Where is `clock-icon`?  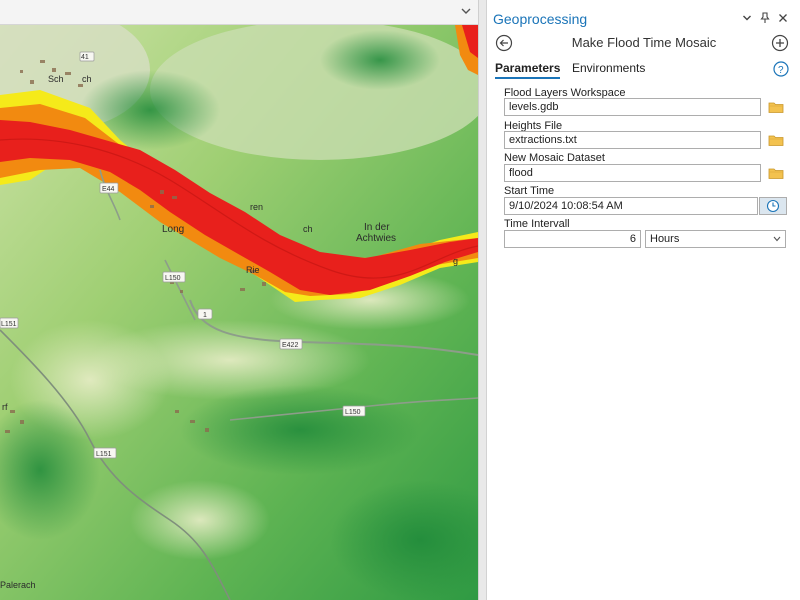
clock-icon is located at coordinates (773, 206).